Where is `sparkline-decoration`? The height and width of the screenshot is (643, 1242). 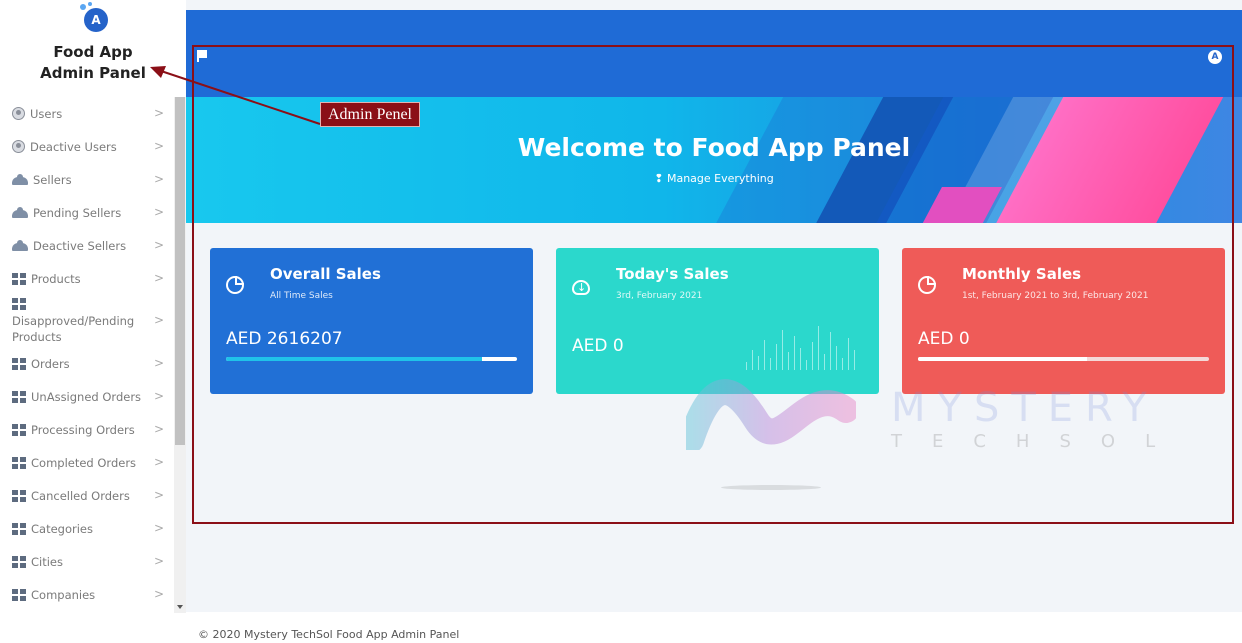
sparkline-decoration is located at coordinates (806, 345).